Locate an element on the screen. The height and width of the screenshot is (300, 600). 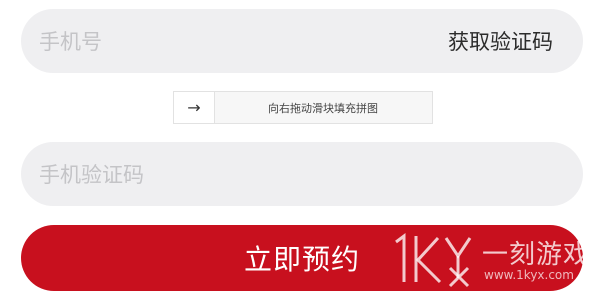
slider-captcha: → 向右拖动滑块填充拼图 is located at coordinates (303, 107).